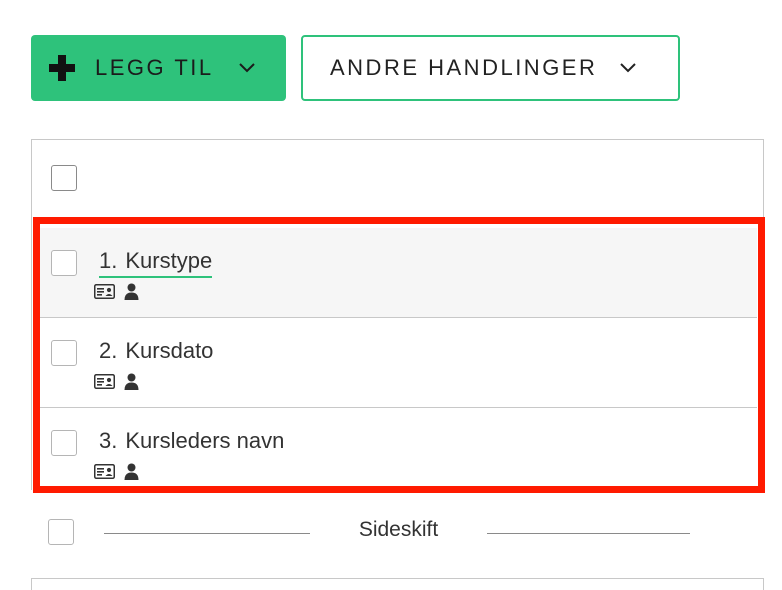 The width and height of the screenshot is (782, 590). What do you see at coordinates (108, 440) in the screenshot?
I see `item-number: 3.` at bounding box center [108, 440].